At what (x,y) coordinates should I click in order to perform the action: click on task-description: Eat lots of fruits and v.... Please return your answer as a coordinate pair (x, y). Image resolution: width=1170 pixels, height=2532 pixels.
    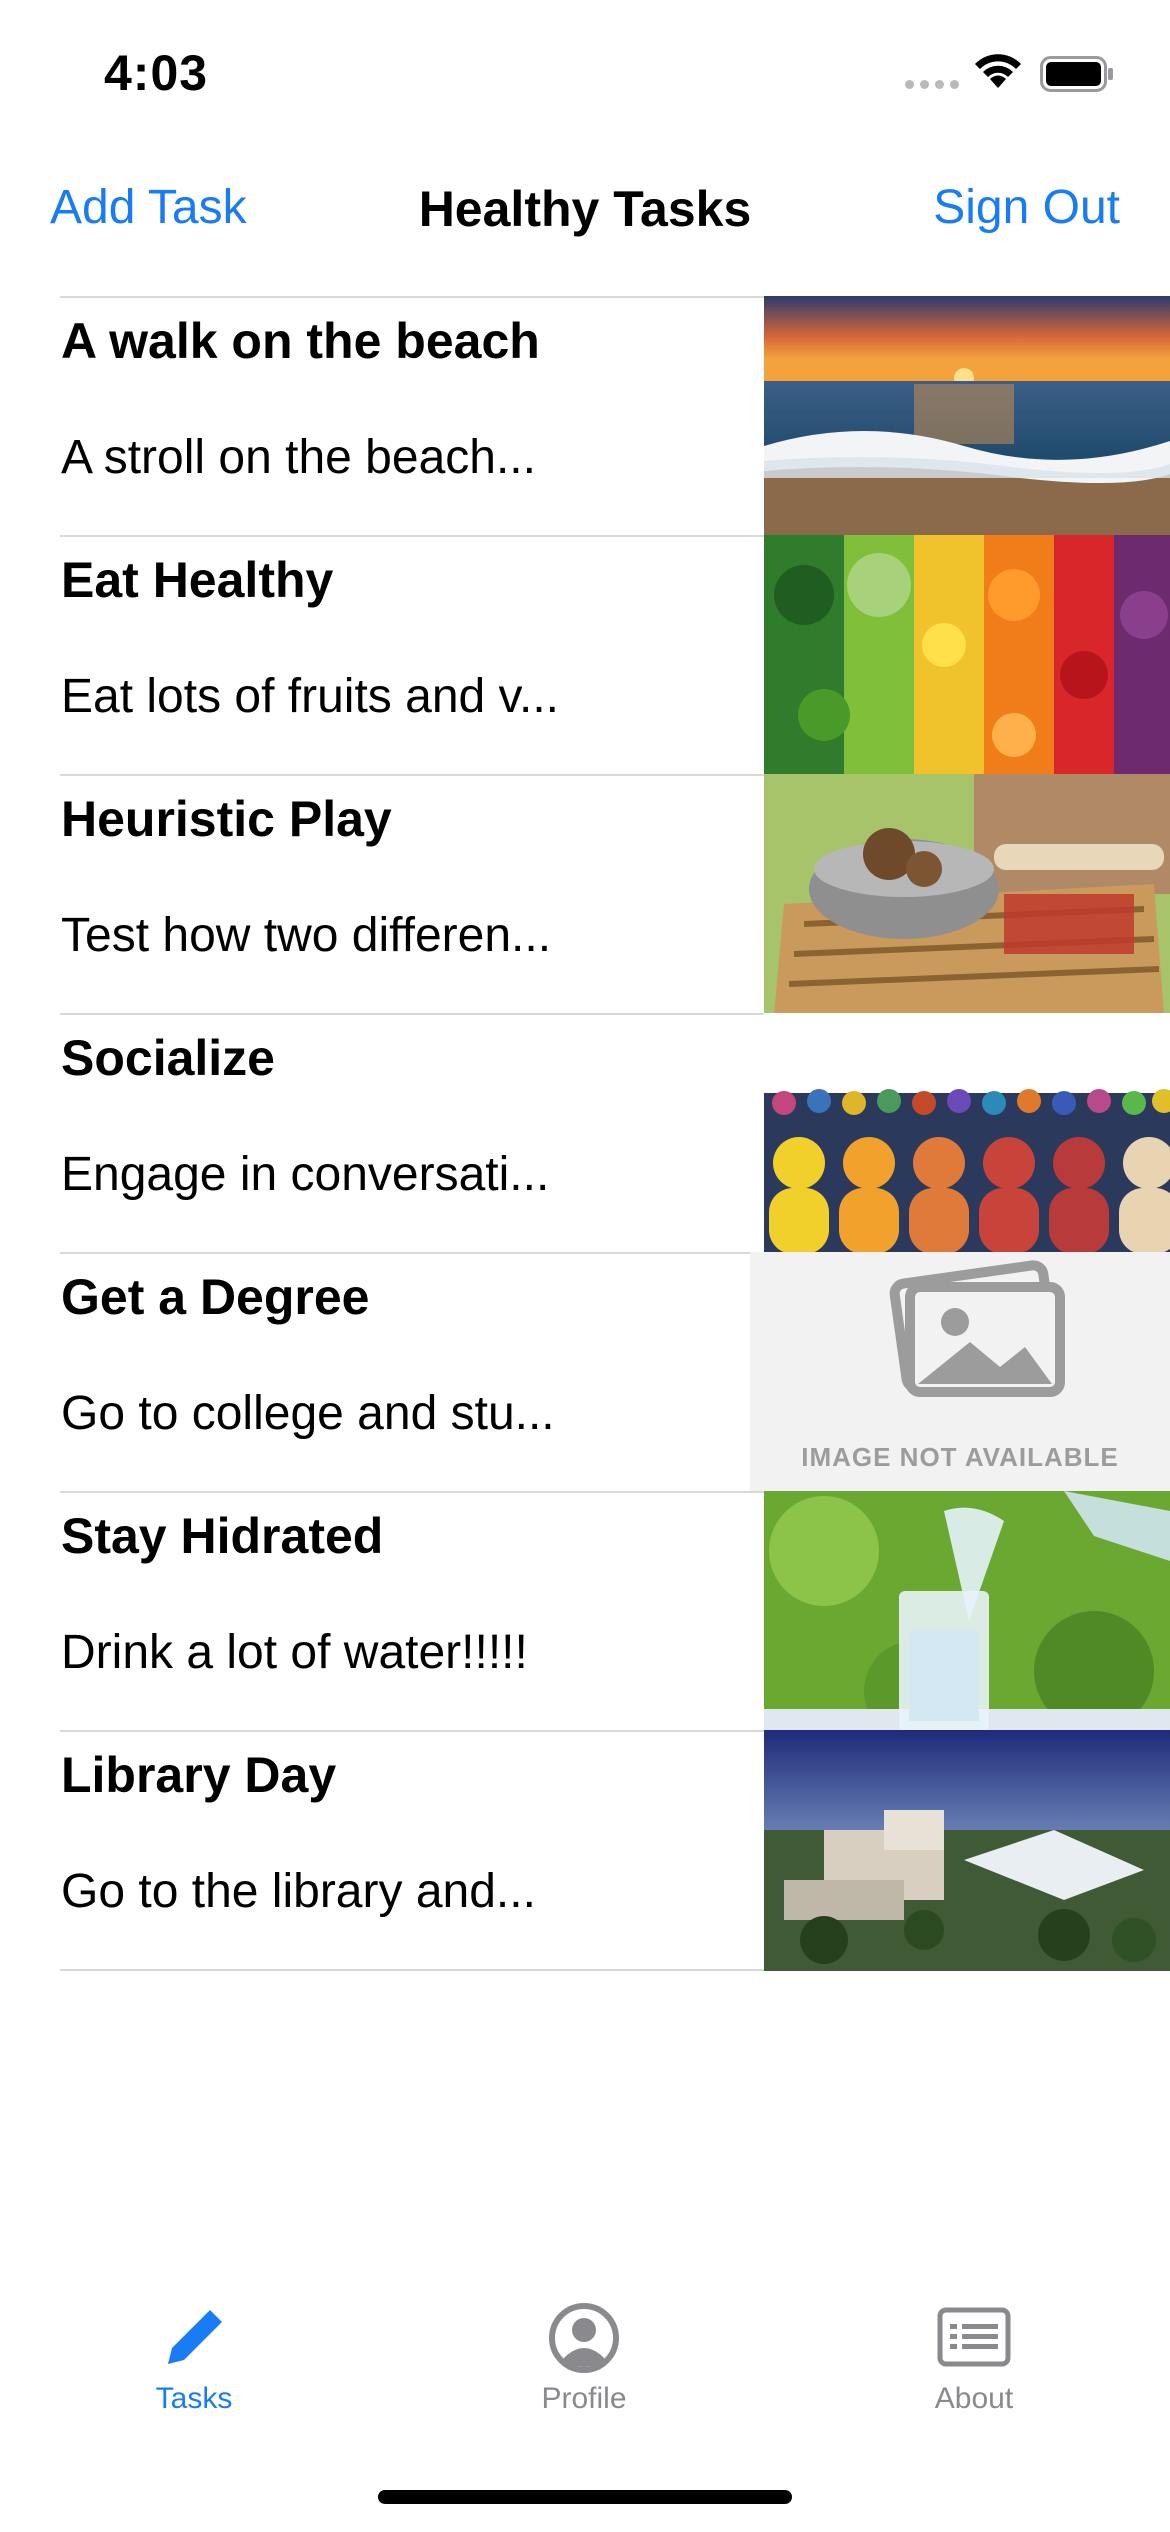
    Looking at the image, I should click on (310, 696).